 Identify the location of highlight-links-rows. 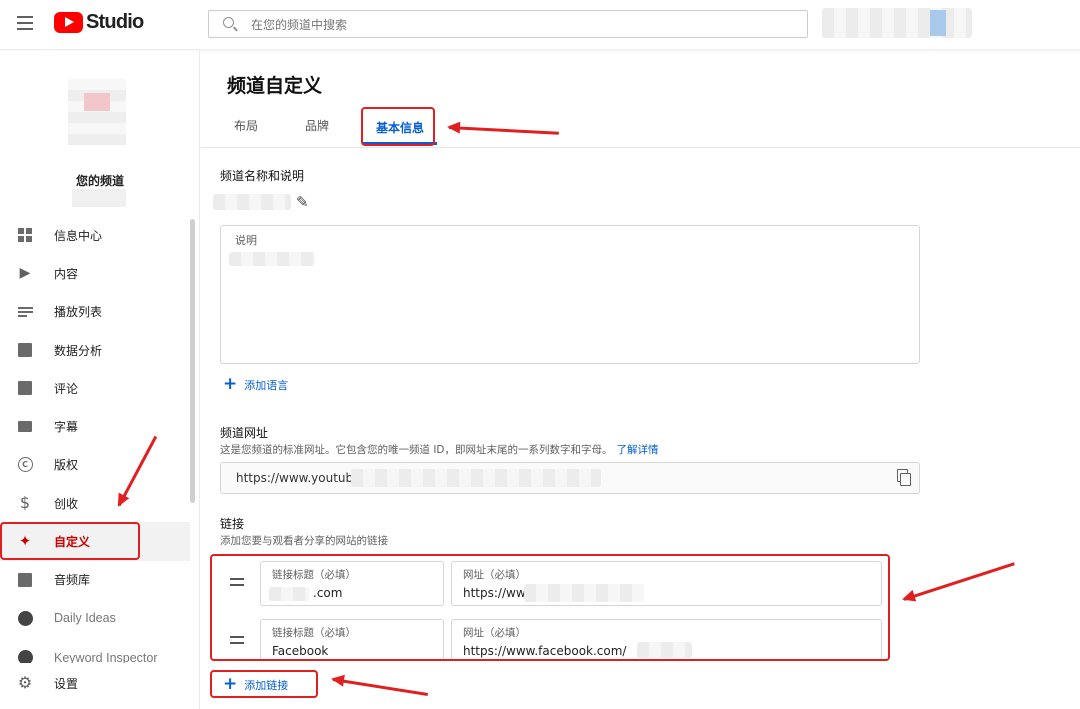
(550, 607).